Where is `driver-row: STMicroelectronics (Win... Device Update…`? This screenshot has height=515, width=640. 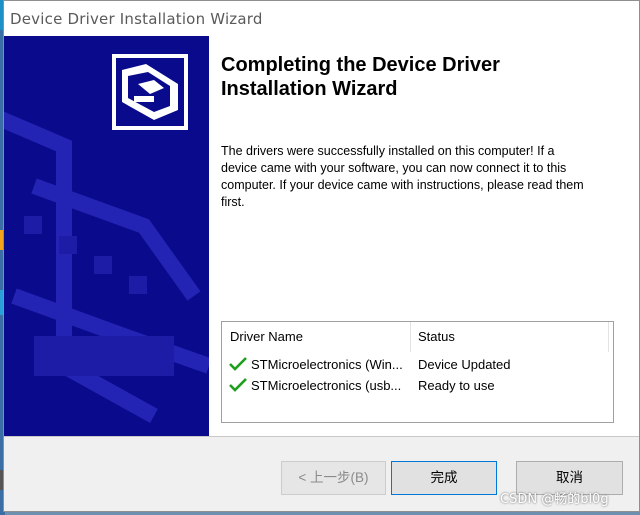
driver-row: STMicroelectronics (Win... Device Update… is located at coordinates (417, 364).